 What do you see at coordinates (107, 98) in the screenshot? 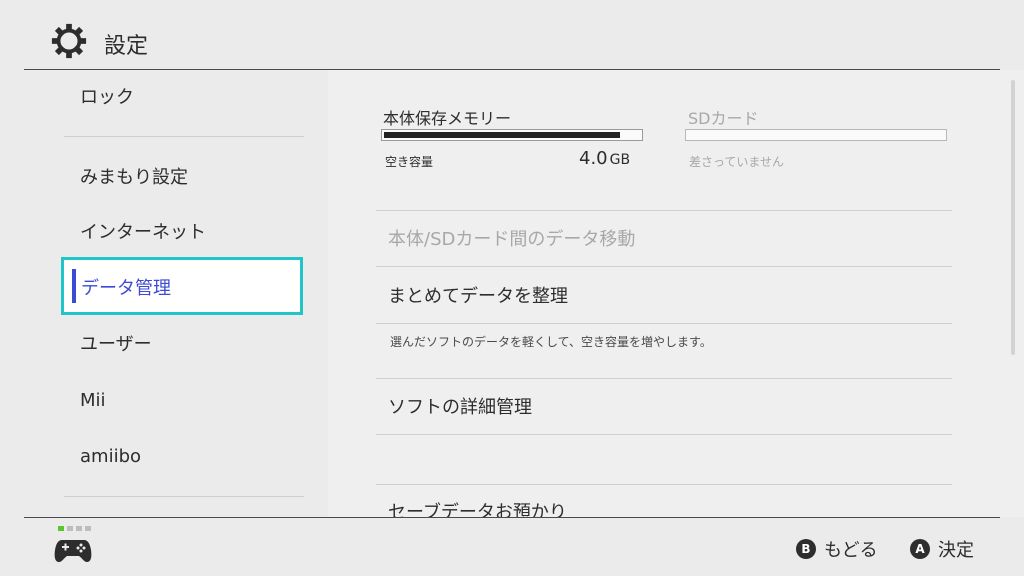
I see `sidebar-item-lock: ロック` at bounding box center [107, 98].